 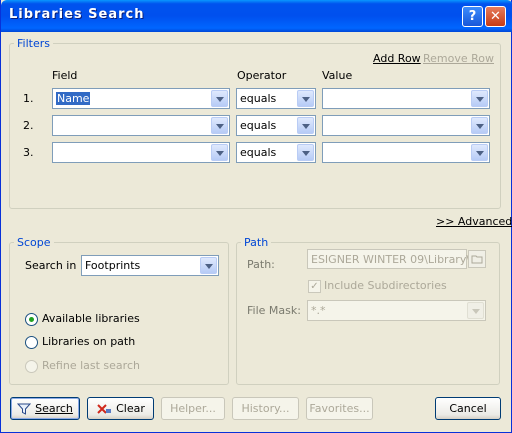 I want to click on folder-browse-icon, so click(x=477, y=259).